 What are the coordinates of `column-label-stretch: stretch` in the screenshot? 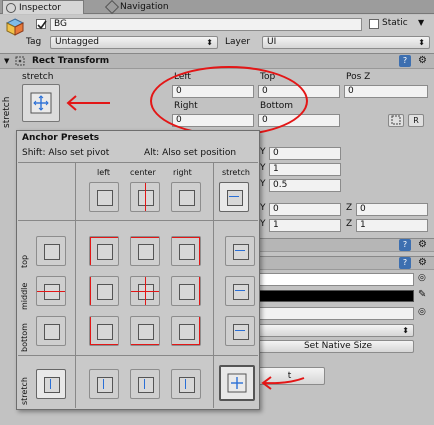 It's located at (236, 172).